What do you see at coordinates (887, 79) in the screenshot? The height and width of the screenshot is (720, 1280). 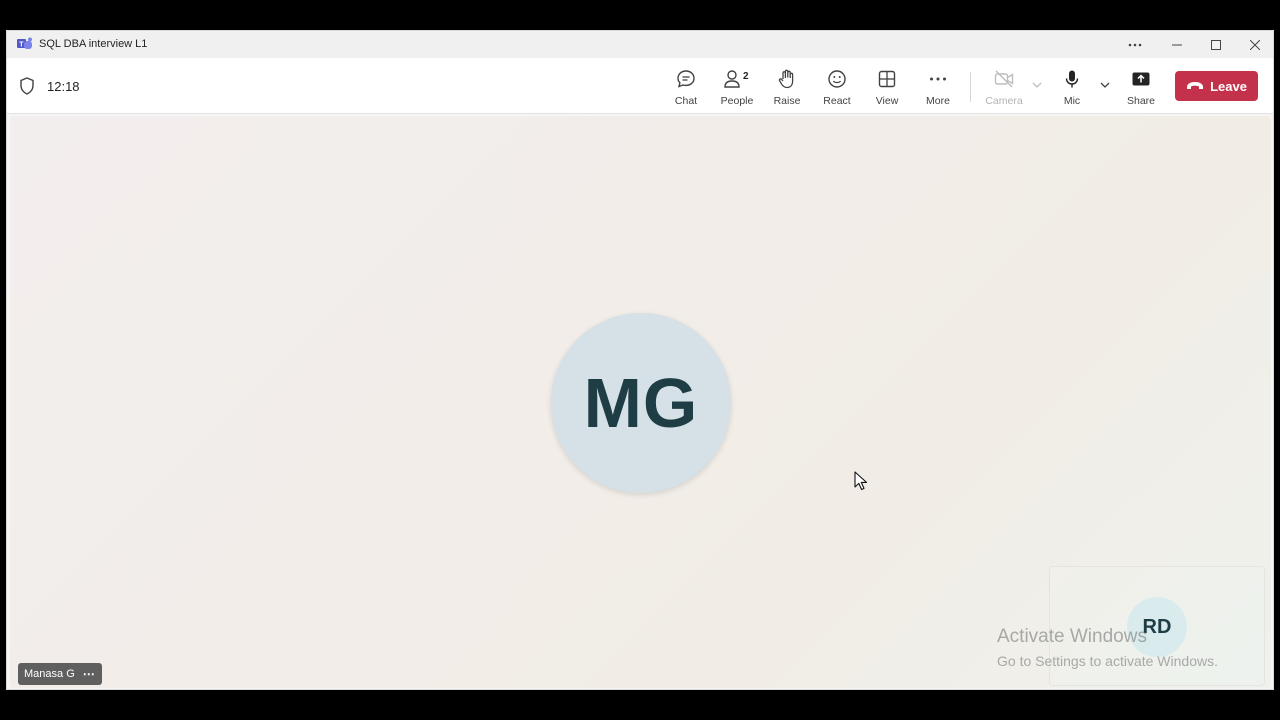 I see `grid-view-icon` at bounding box center [887, 79].